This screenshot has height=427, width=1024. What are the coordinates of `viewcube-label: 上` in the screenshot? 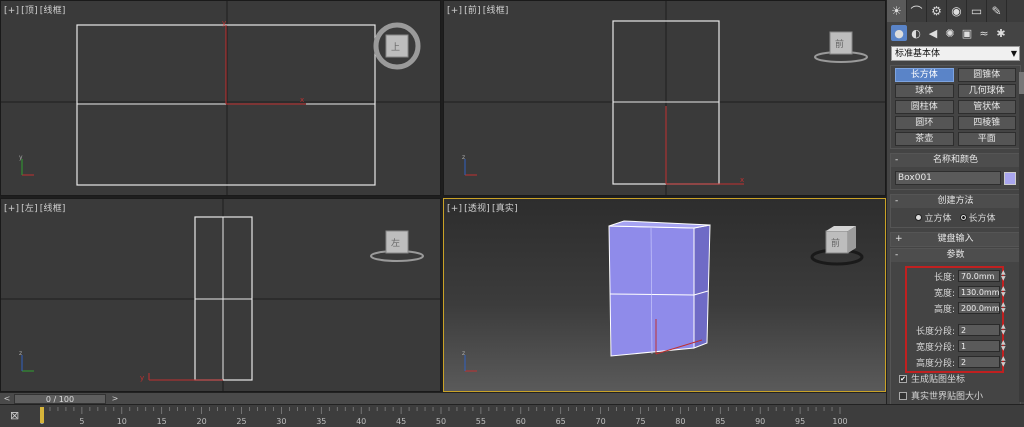 It's located at (395, 47).